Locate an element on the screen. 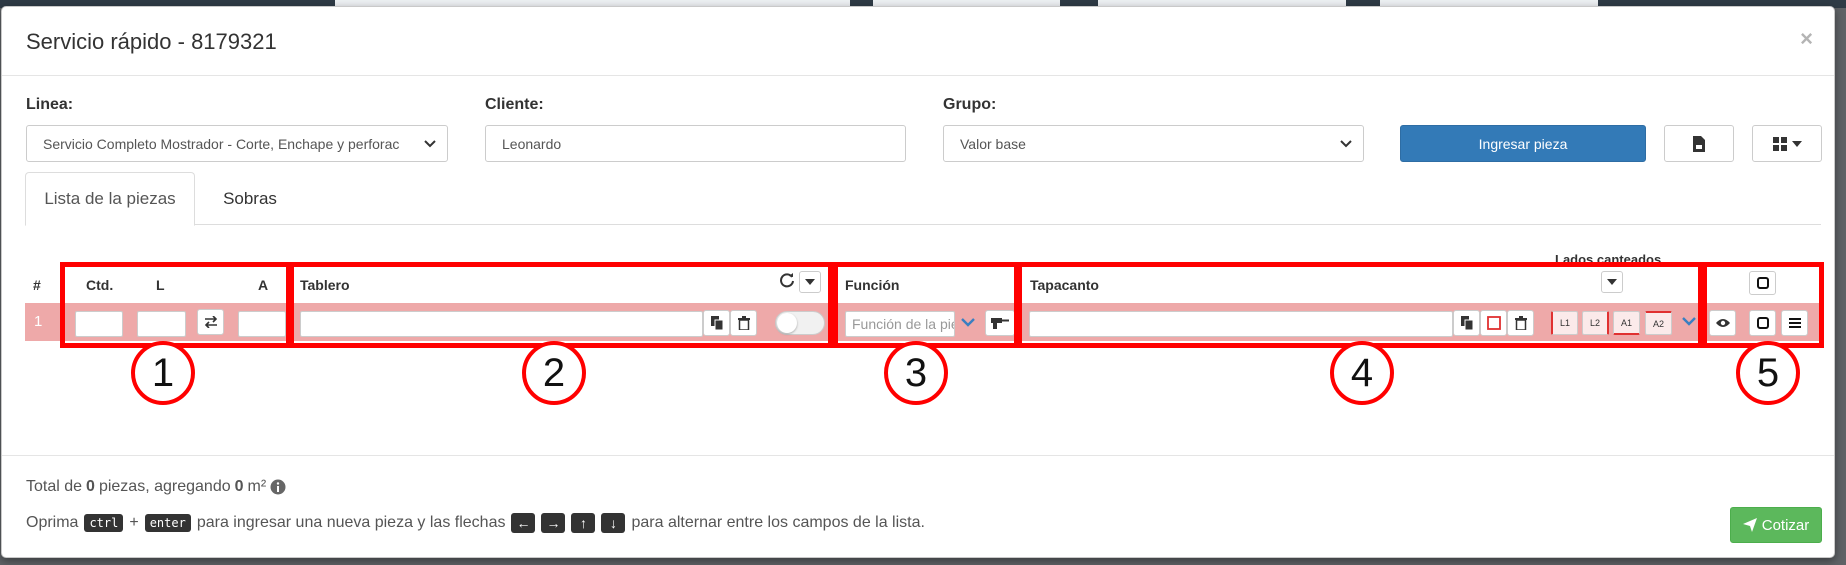  tapacanto-input is located at coordinates (1241, 324).